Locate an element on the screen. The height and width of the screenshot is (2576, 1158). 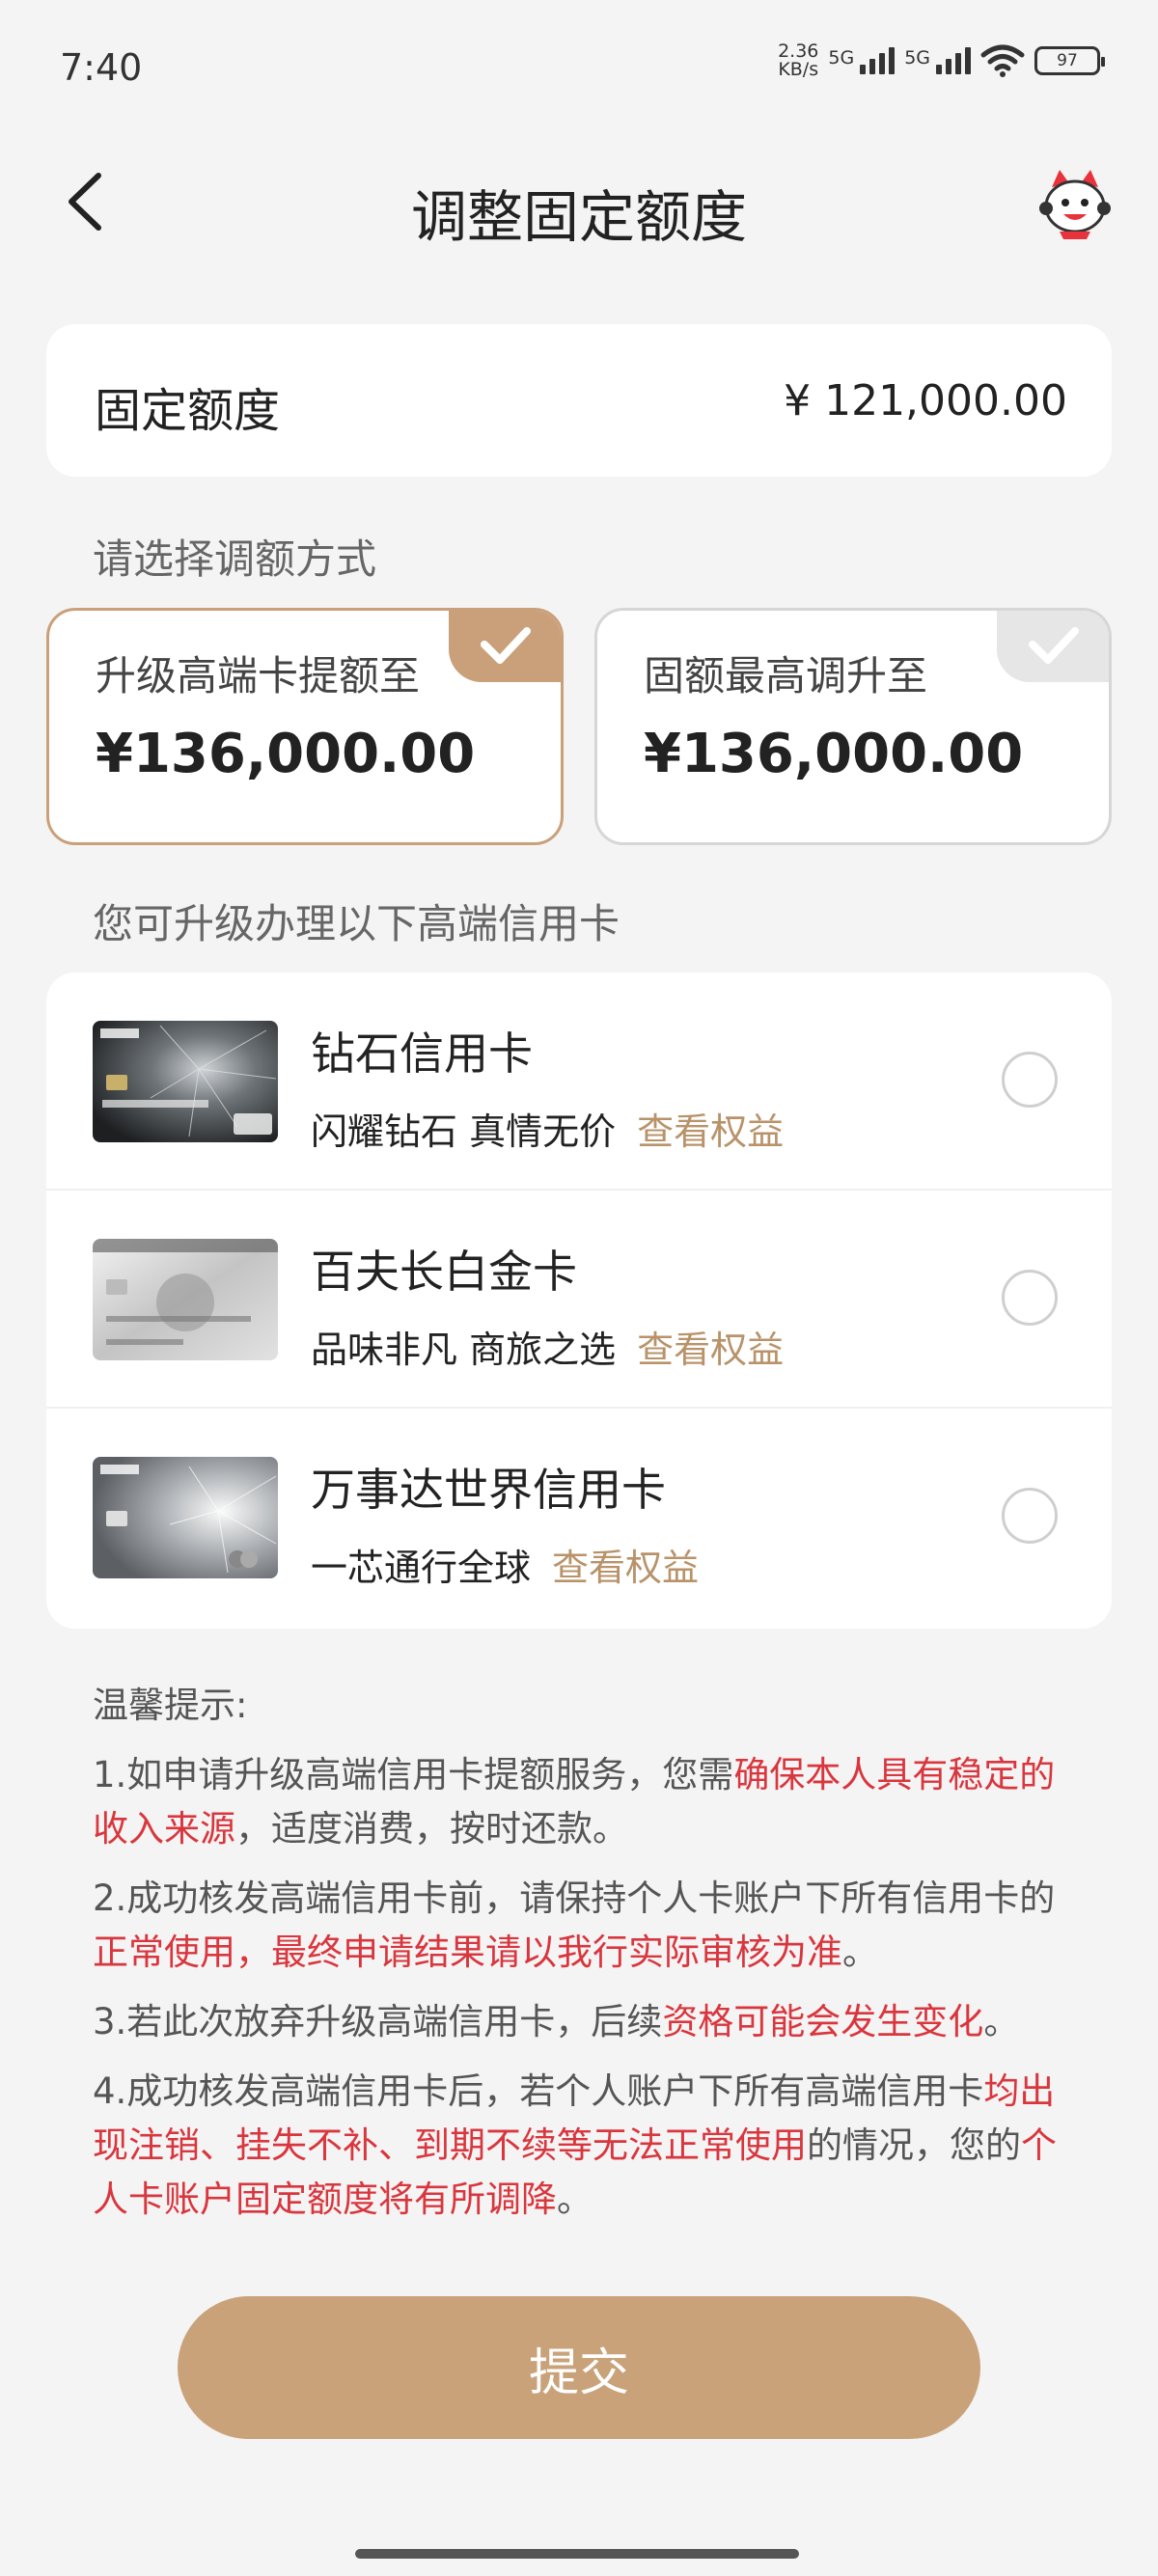
status-icons: 2.36 KB/s 5G 5G 97 is located at coordinates (941, 60).